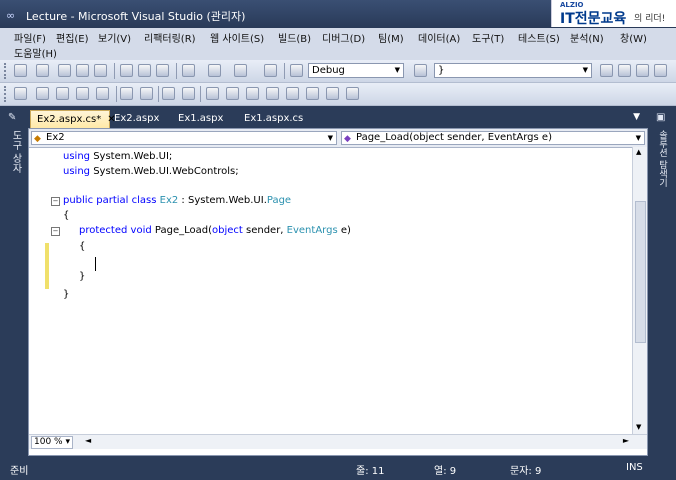  I want to click on toolbox-tab: 도구 상자, so click(15, 151).